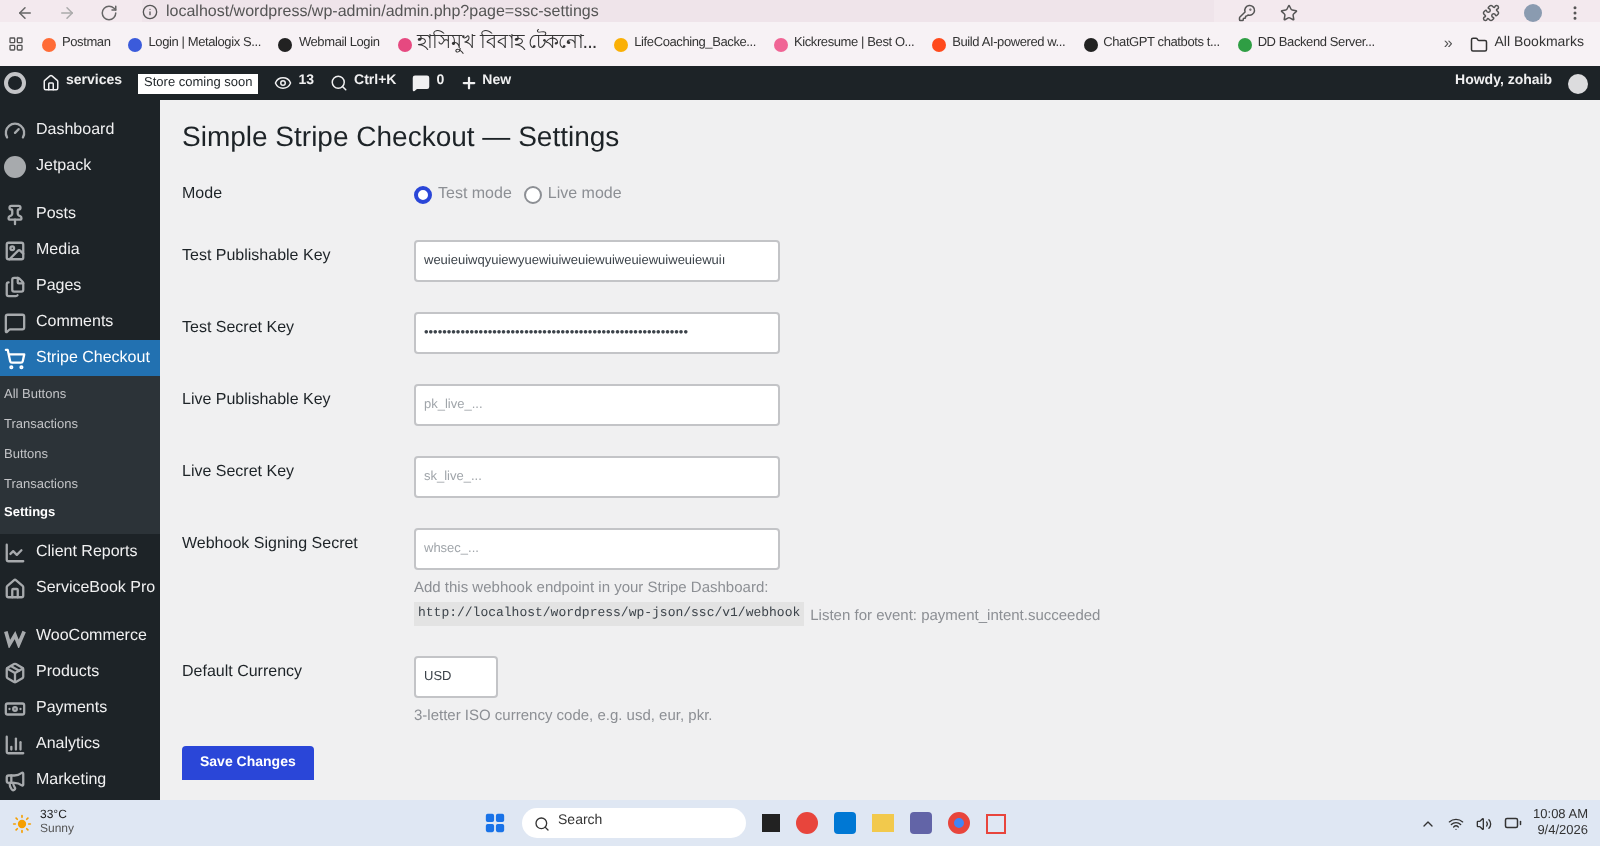 This screenshot has height=846, width=1600. I want to click on field-label: Mode, so click(203, 194).